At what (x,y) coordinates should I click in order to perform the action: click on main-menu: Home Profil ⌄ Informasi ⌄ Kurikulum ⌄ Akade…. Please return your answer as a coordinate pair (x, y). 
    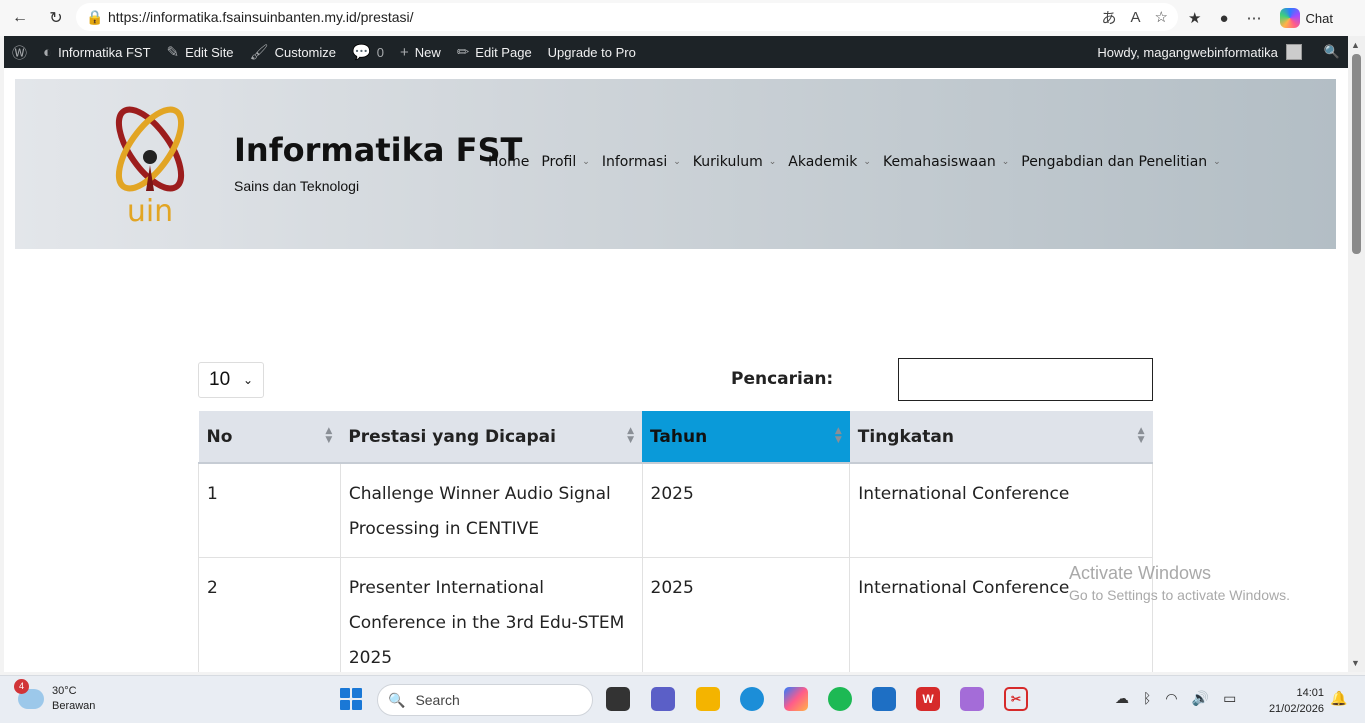
    Looking at the image, I should click on (854, 162).